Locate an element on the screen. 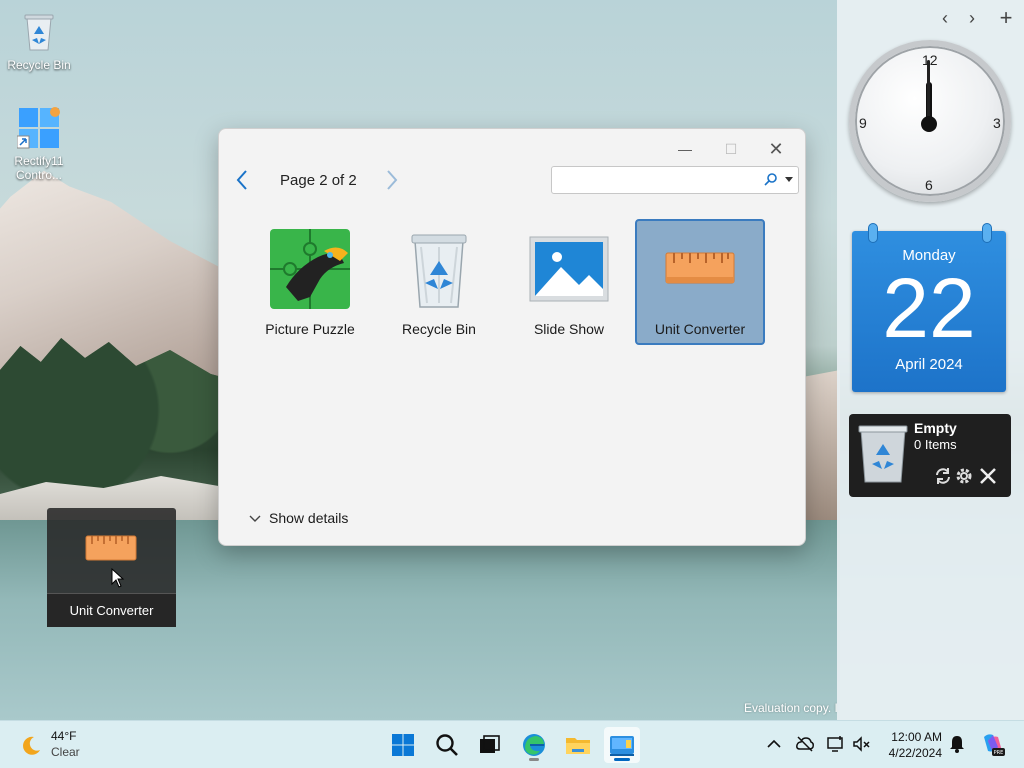  slide-show-icon is located at coordinates (569, 269).